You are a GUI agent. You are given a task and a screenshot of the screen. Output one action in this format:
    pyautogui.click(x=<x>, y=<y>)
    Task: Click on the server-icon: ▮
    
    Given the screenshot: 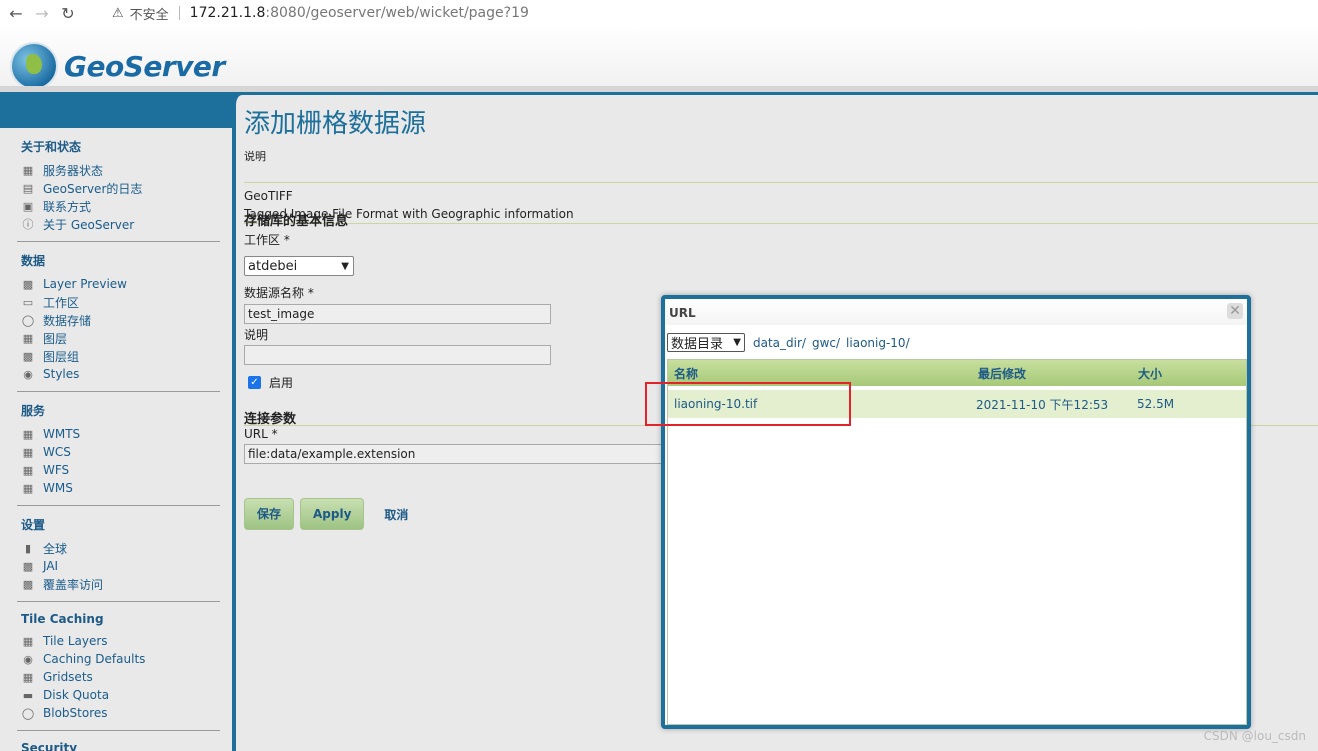 What is the action you would take?
    pyautogui.click(x=28, y=548)
    